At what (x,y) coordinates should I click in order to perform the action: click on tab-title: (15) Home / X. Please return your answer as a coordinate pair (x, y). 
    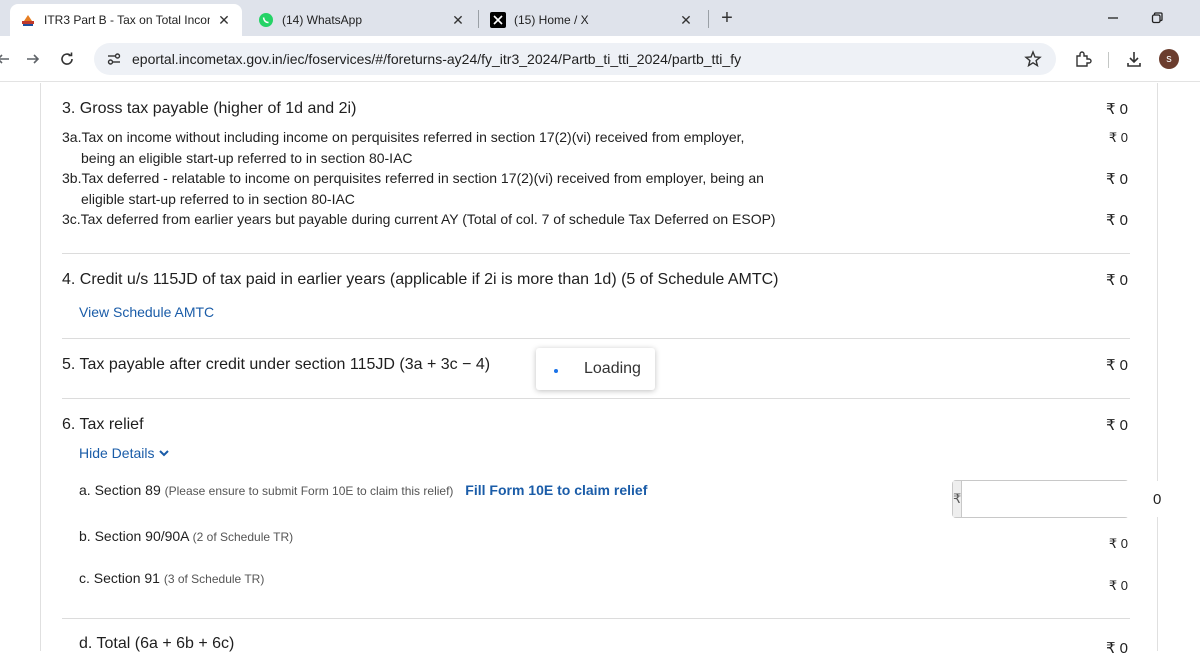
    Looking at the image, I should click on (551, 20).